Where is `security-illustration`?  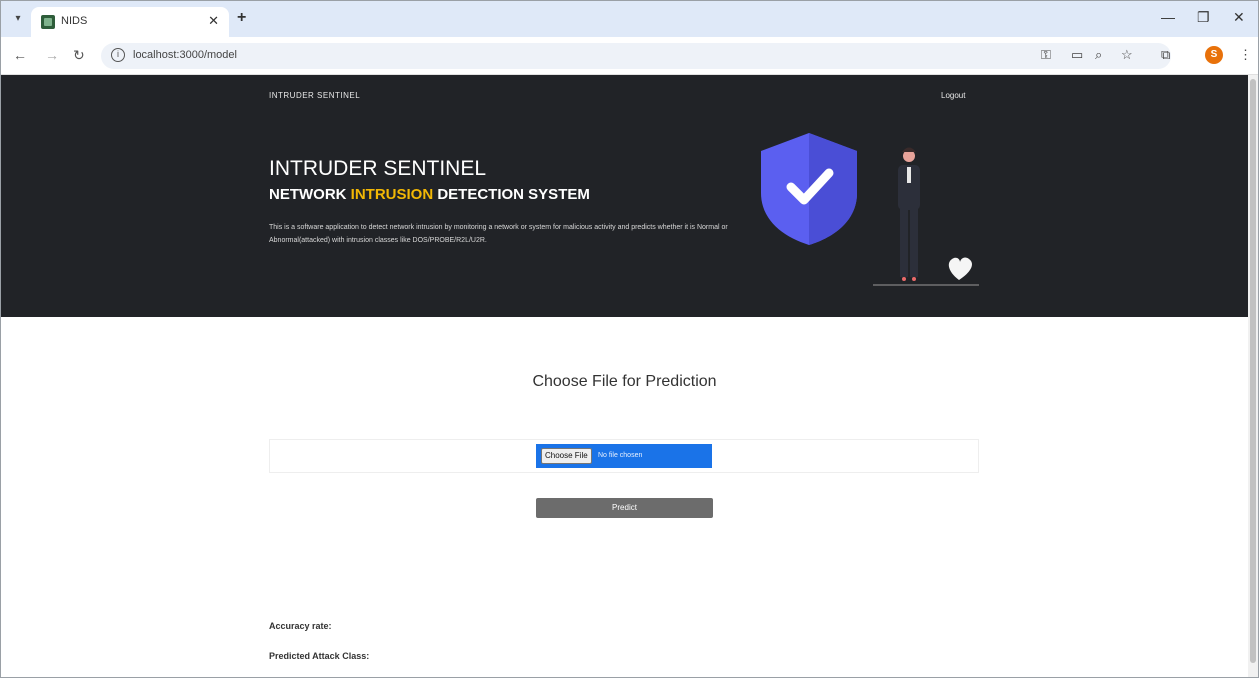 security-illustration is located at coordinates (870, 209).